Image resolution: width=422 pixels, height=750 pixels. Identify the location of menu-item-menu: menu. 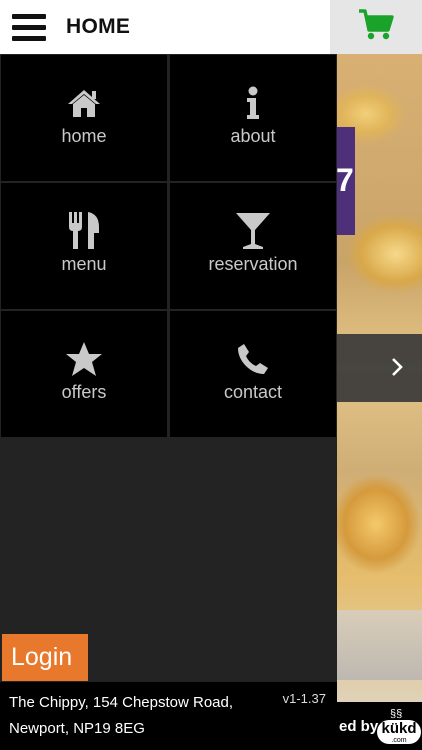
(84, 246).